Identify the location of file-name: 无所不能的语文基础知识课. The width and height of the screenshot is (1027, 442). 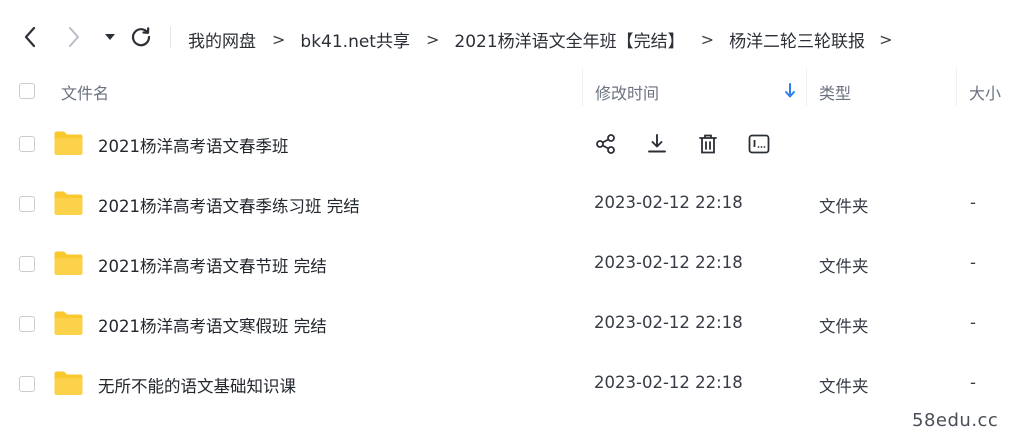
(197, 385).